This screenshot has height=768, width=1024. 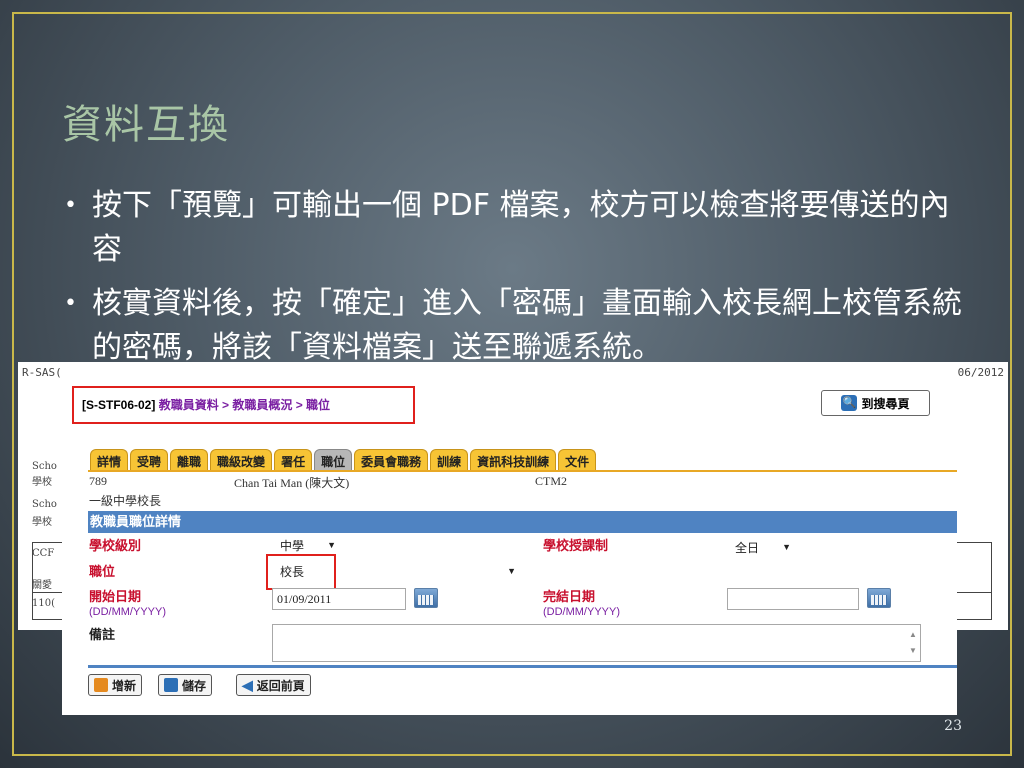 I want to click on school-level-select: 中學 ▼, so click(x=308, y=545).